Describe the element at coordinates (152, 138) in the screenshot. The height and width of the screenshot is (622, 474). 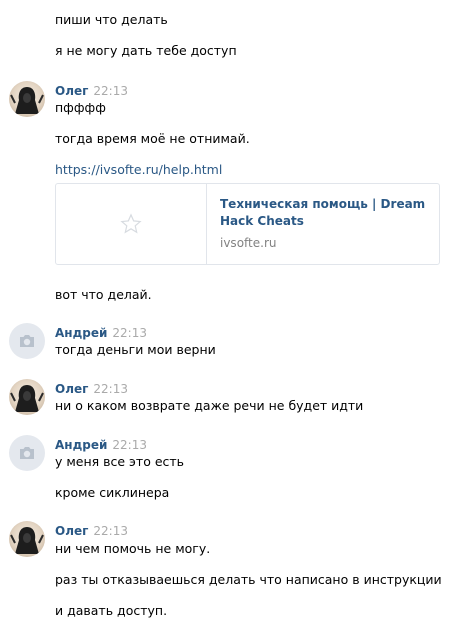
I see `message-text: тогда время моё не отнимай.` at that location.